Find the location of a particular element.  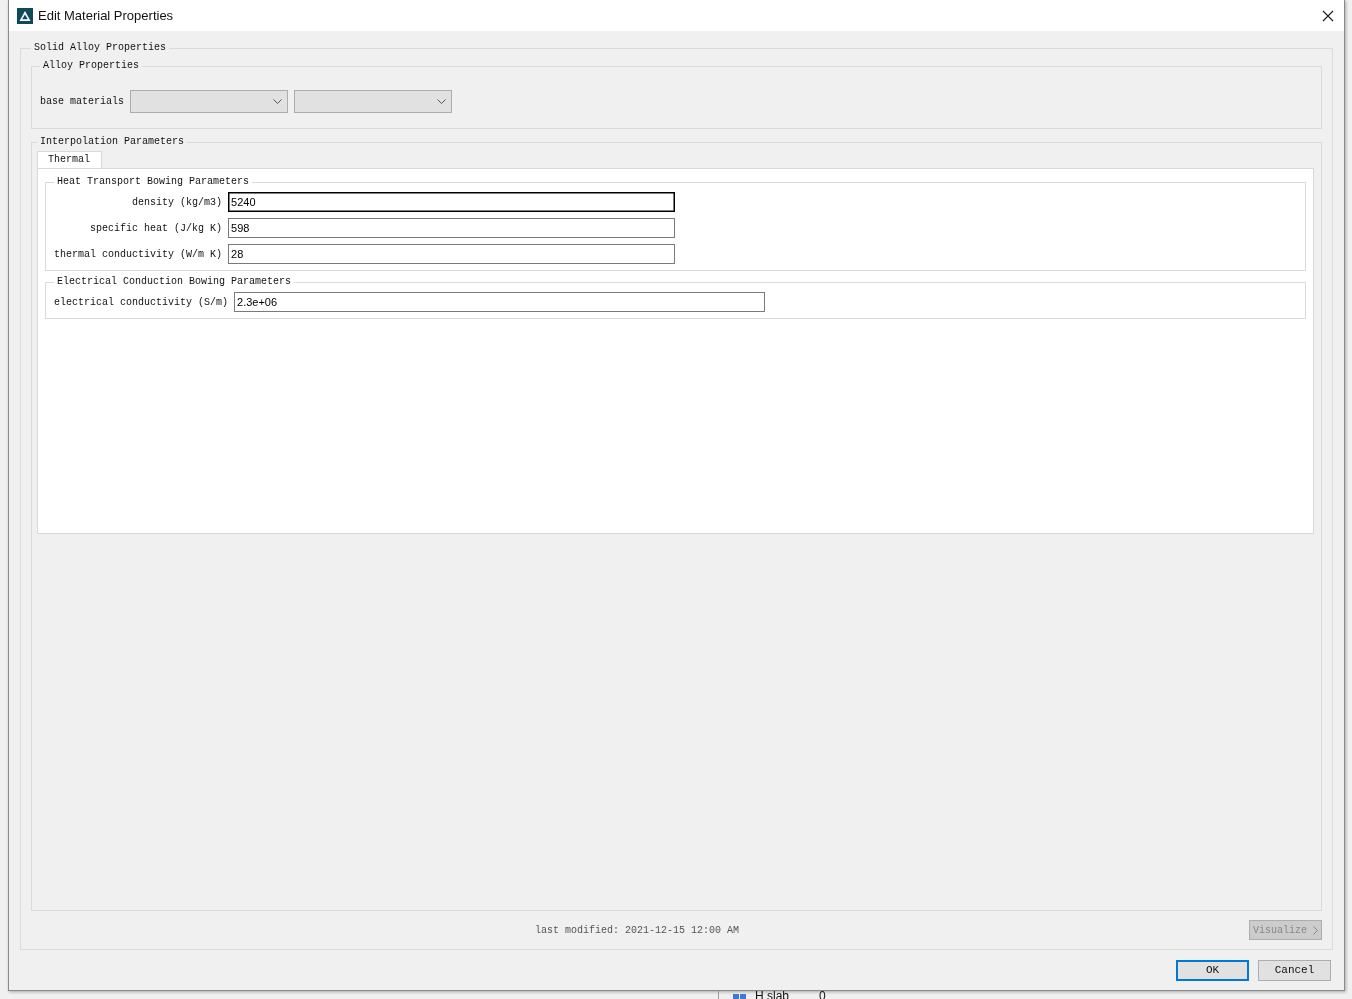

group-title: Electrical Conduction Bowing Parameters is located at coordinates (174, 282).